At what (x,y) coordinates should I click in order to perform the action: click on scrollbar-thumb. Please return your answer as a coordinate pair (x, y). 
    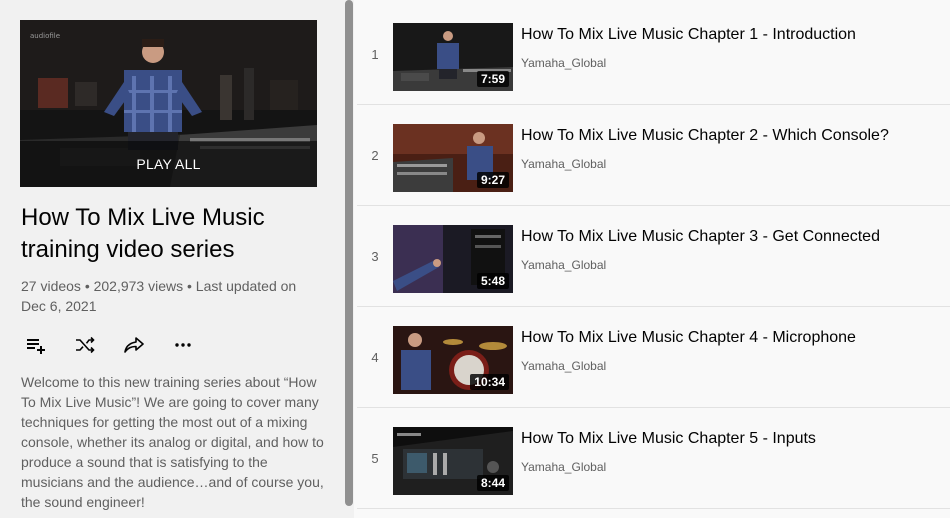
    Looking at the image, I should click on (349, 253).